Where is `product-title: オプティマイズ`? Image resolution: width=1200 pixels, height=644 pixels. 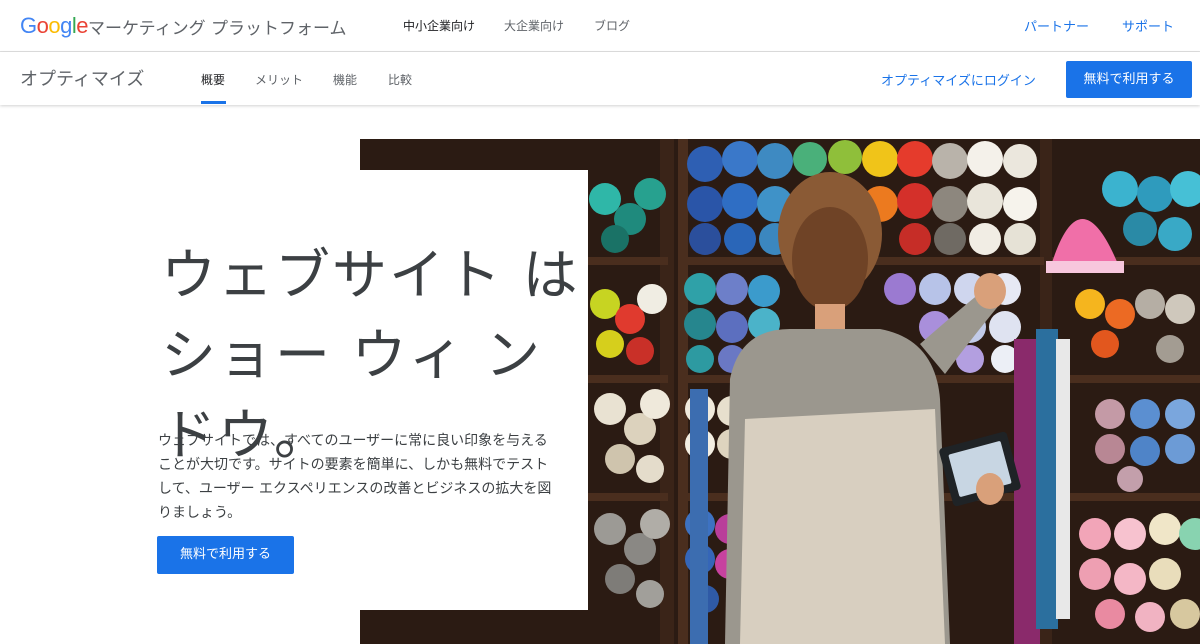 product-title: オプティマイズ is located at coordinates (82, 78).